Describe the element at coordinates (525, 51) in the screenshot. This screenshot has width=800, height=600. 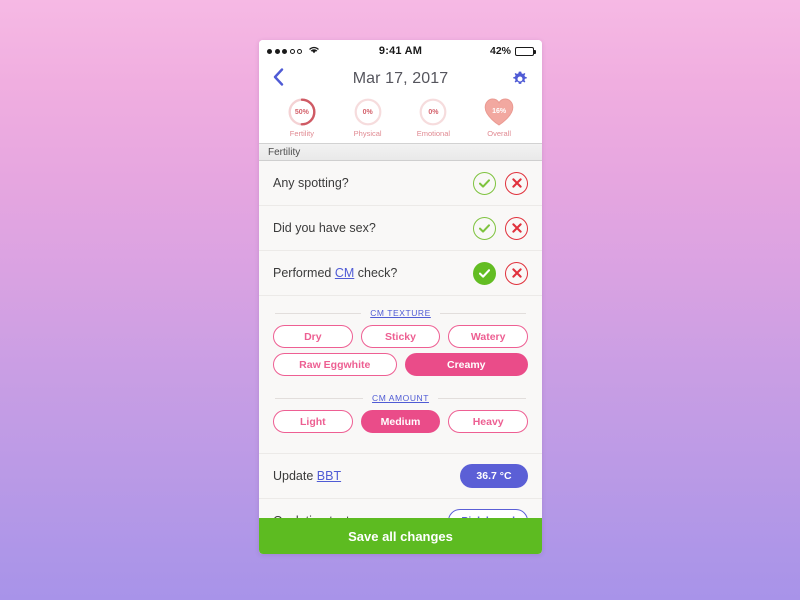
I see `battery-icon` at that location.